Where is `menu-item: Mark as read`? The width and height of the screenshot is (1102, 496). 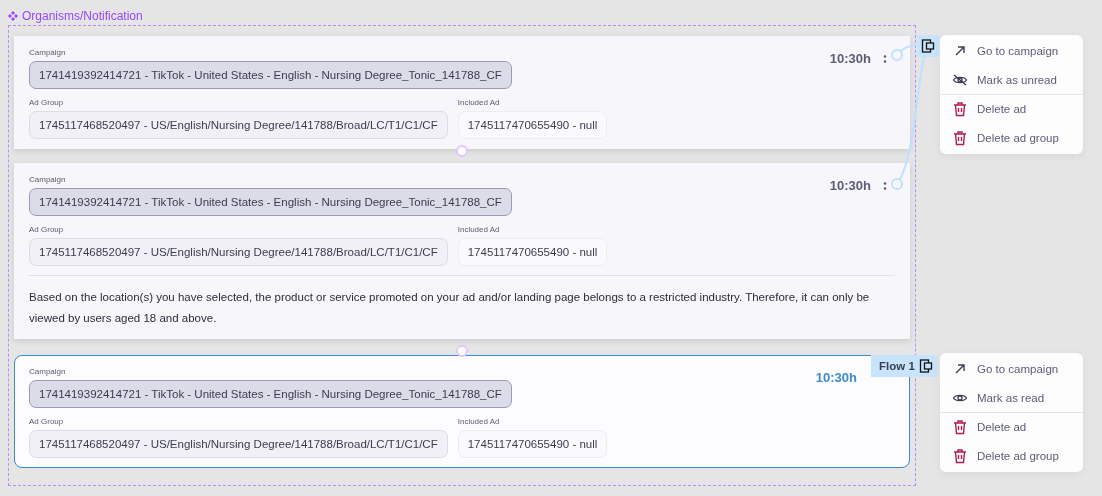
menu-item: Mark as read is located at coordinates (1011, 397).